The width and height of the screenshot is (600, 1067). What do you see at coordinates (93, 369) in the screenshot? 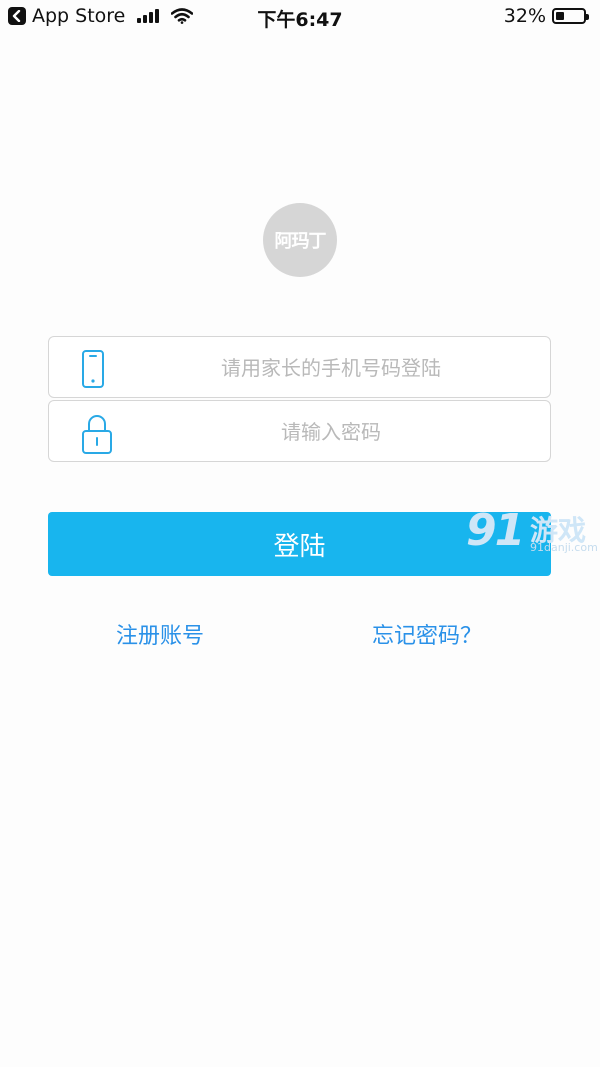
I see `mobile-phone-icon` at bounding box center [93, 369].